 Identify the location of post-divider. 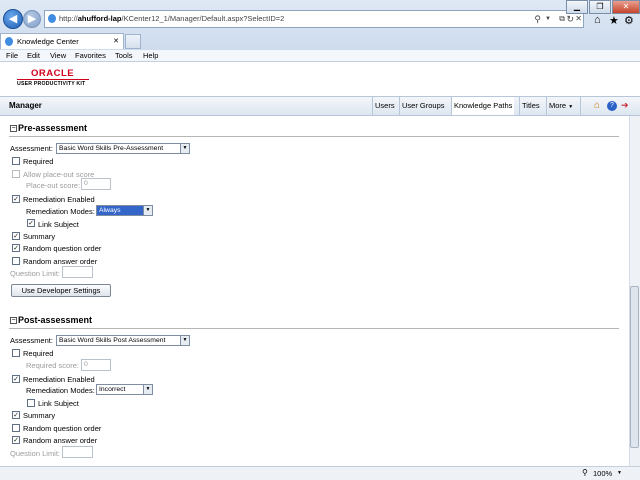
(314, 328).